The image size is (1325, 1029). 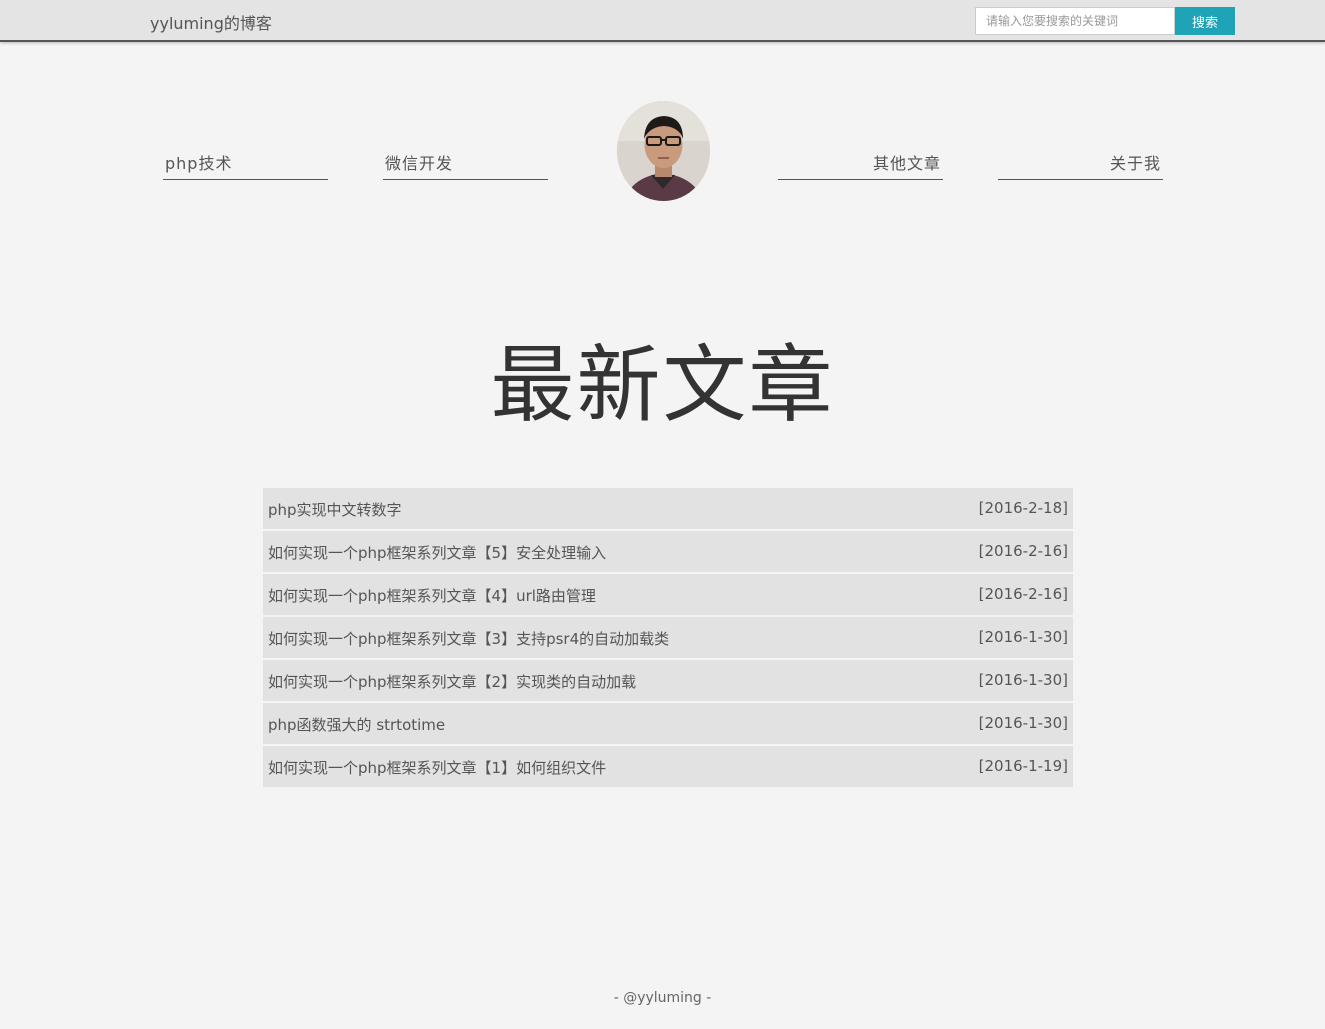 I want to click on list-item: 如何实现一个php框架系列文章【5】安全处理输入 [2016-2-16], so click(x=668, y=551).